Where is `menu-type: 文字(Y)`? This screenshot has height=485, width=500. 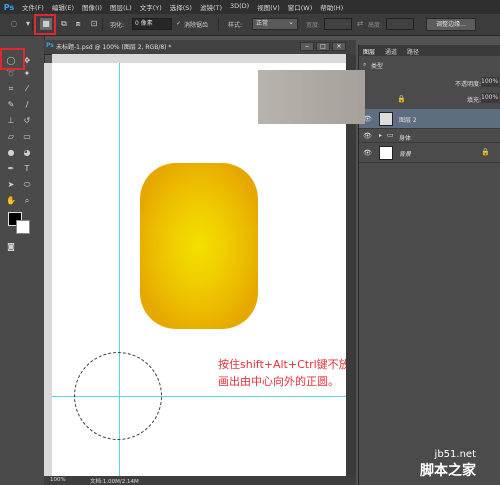 menu-type: 文字(Y) is located at coordinates (151, 7).